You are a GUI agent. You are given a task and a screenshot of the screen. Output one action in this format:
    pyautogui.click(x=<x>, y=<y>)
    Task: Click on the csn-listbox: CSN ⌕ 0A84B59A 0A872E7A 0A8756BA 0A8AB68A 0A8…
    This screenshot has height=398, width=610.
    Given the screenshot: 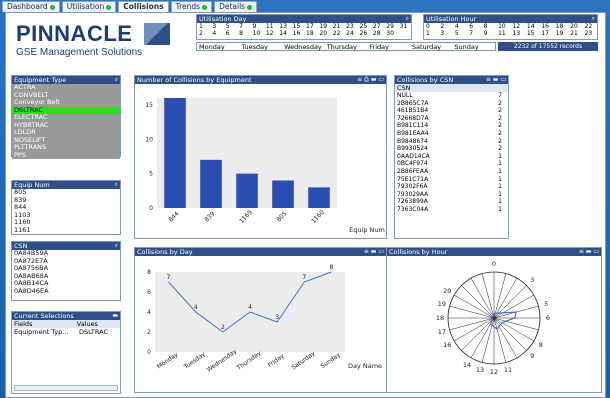 What is the action you would take?
    pyautogui.click(x=66, y=271)
    